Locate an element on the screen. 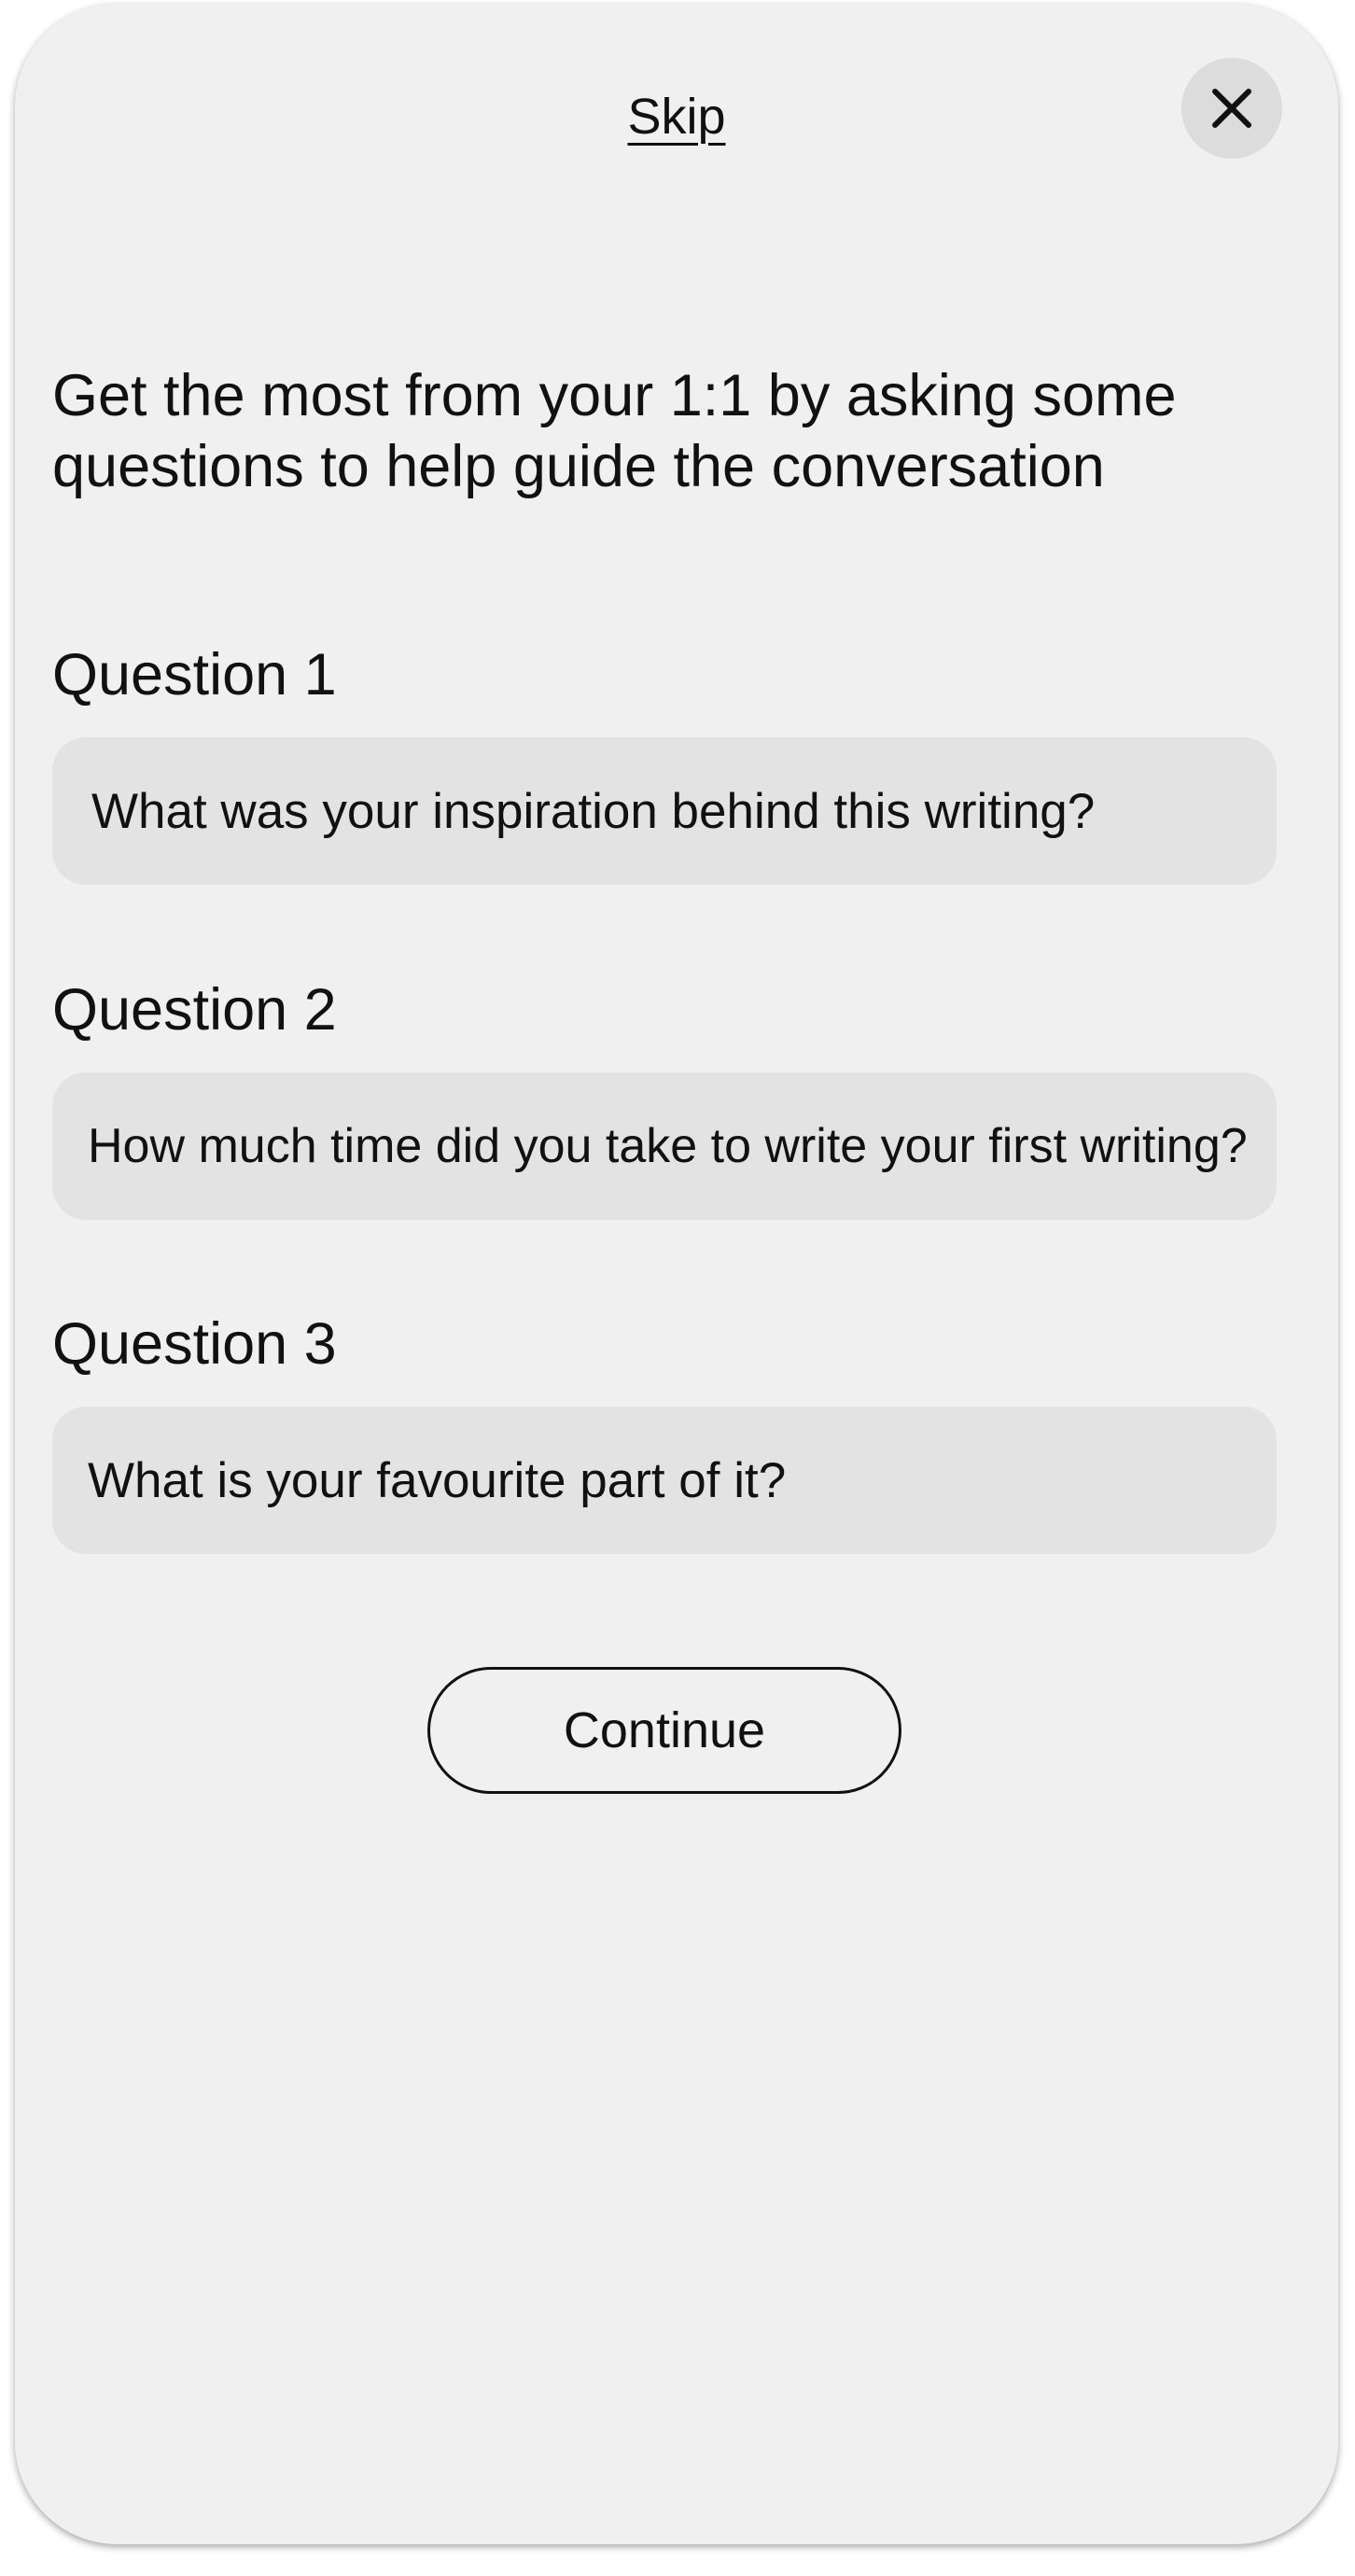 The image size is (1355, 2576). question-1-label: Question 1 is located at coordinates (194, 674).